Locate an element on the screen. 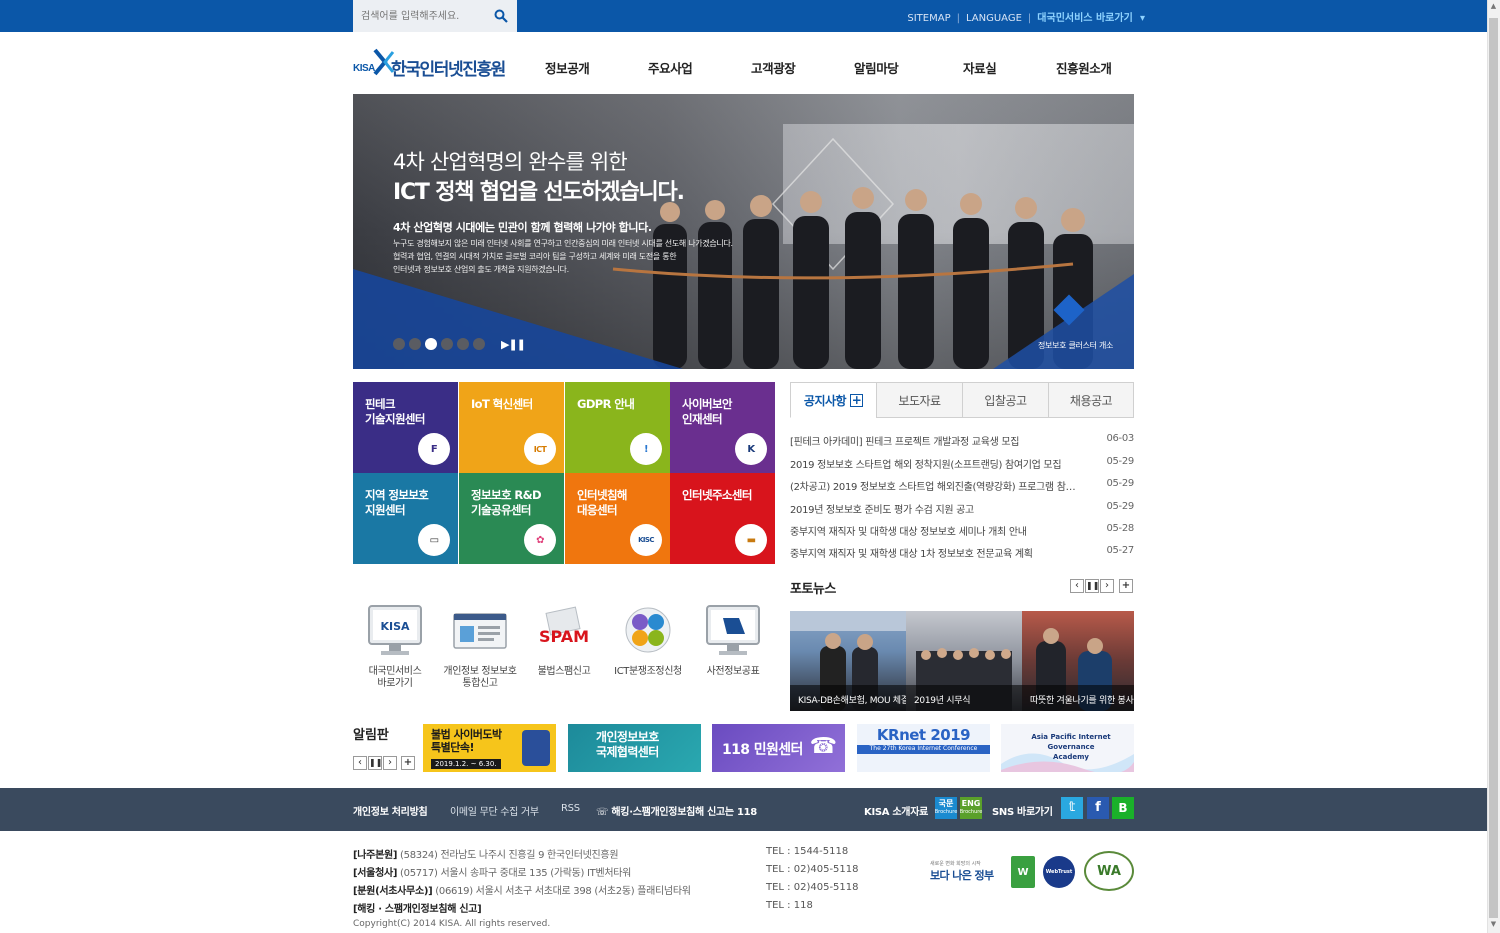  address-name: [해킹 · 스팸개인정보침해 신고] is located at coordinates (417, 909).